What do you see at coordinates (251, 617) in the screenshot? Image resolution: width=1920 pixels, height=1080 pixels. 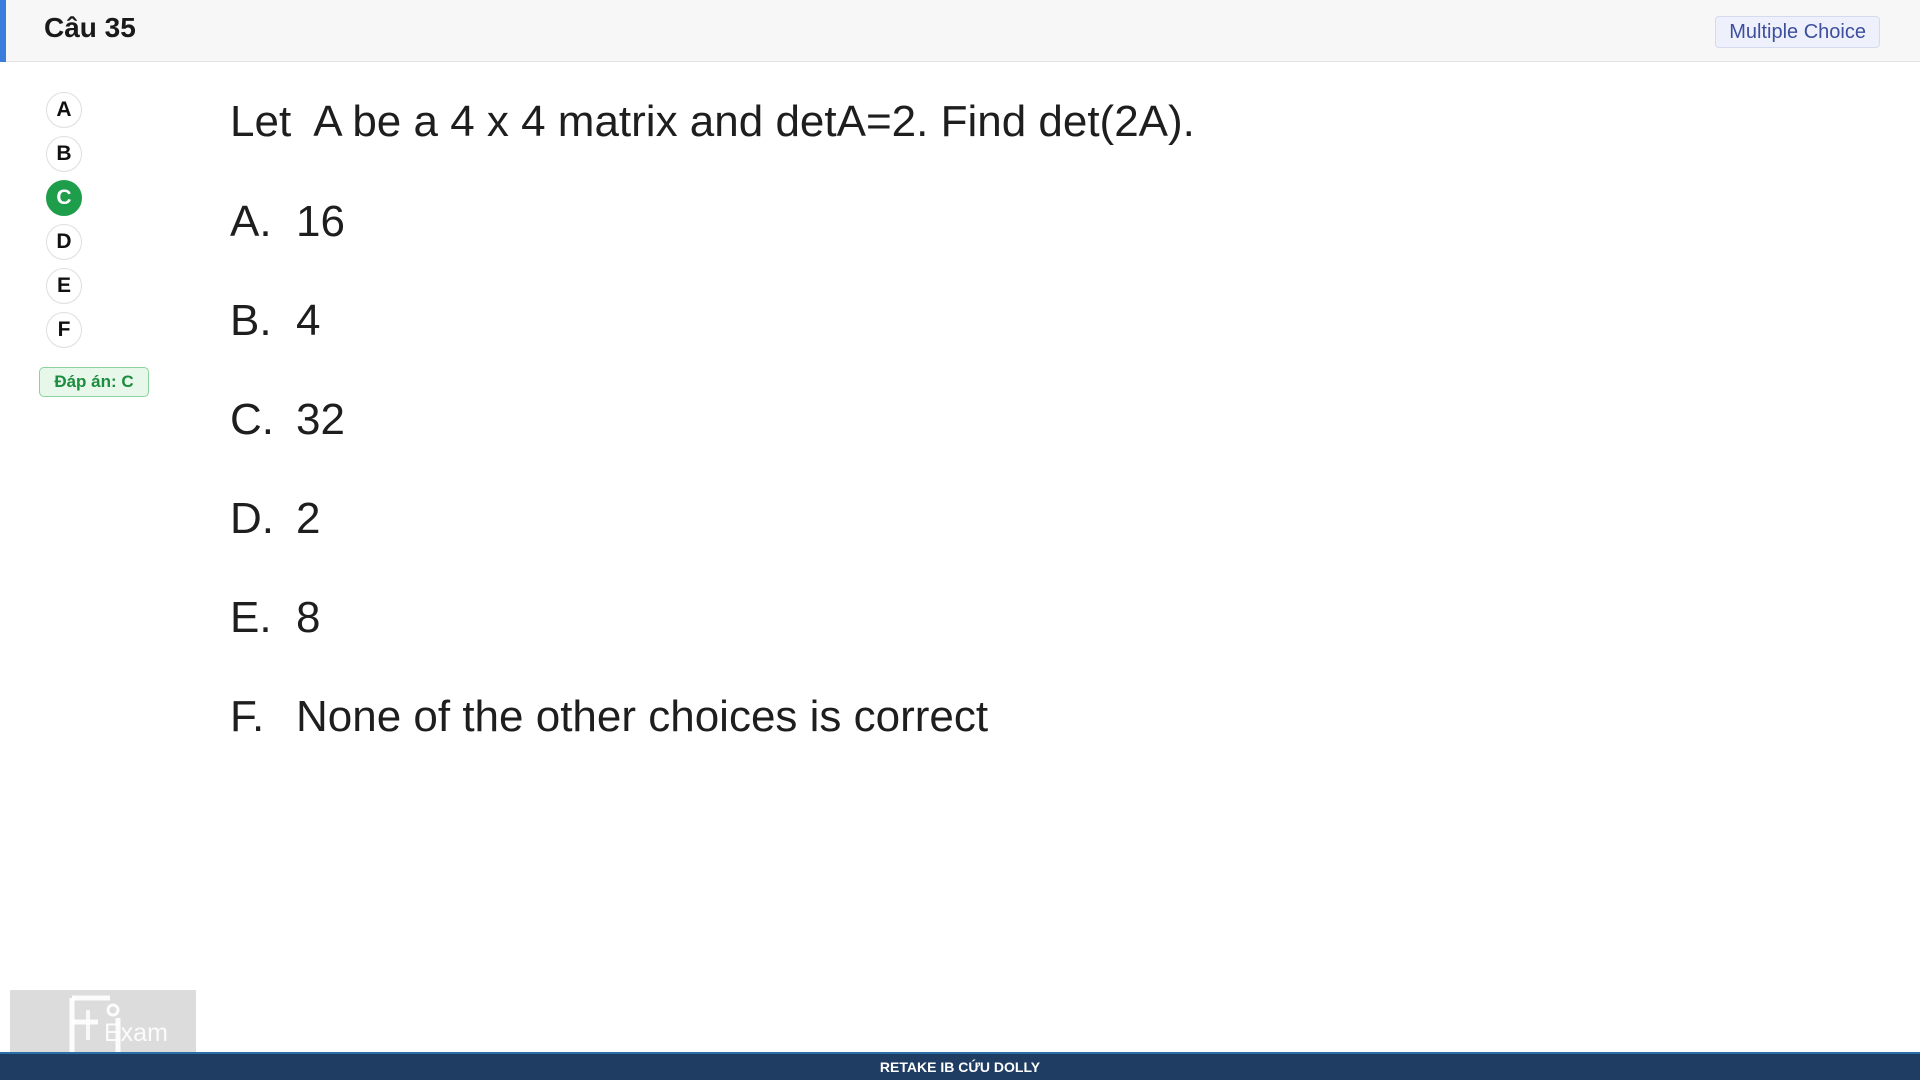 I see `option-letter: E.` at bounding box center [251, 617].